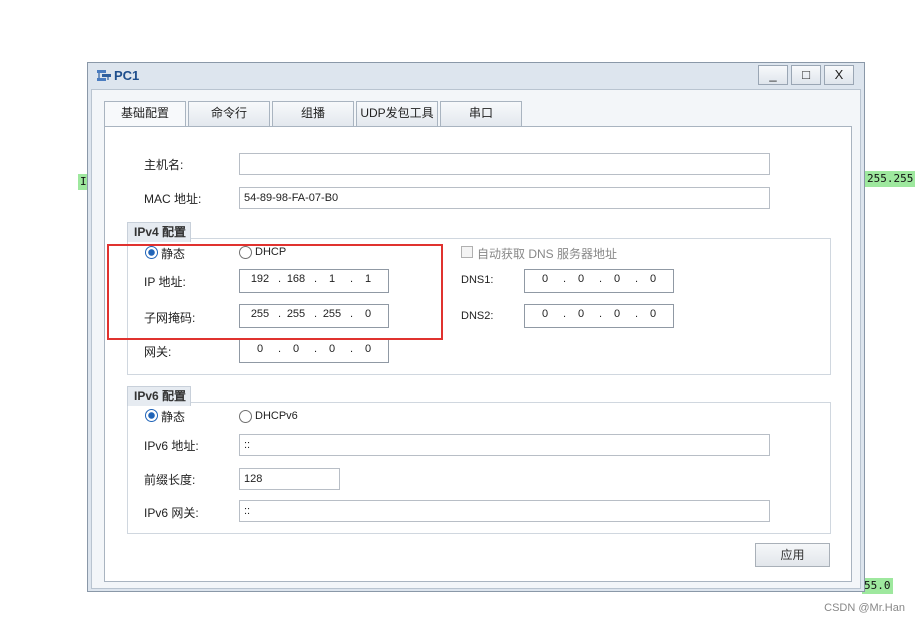 The height and width of the screenshot is (623, 919). Describe the element at coordinates (773, 75) in the screenshot. I see `minimize-button: _` at that location.